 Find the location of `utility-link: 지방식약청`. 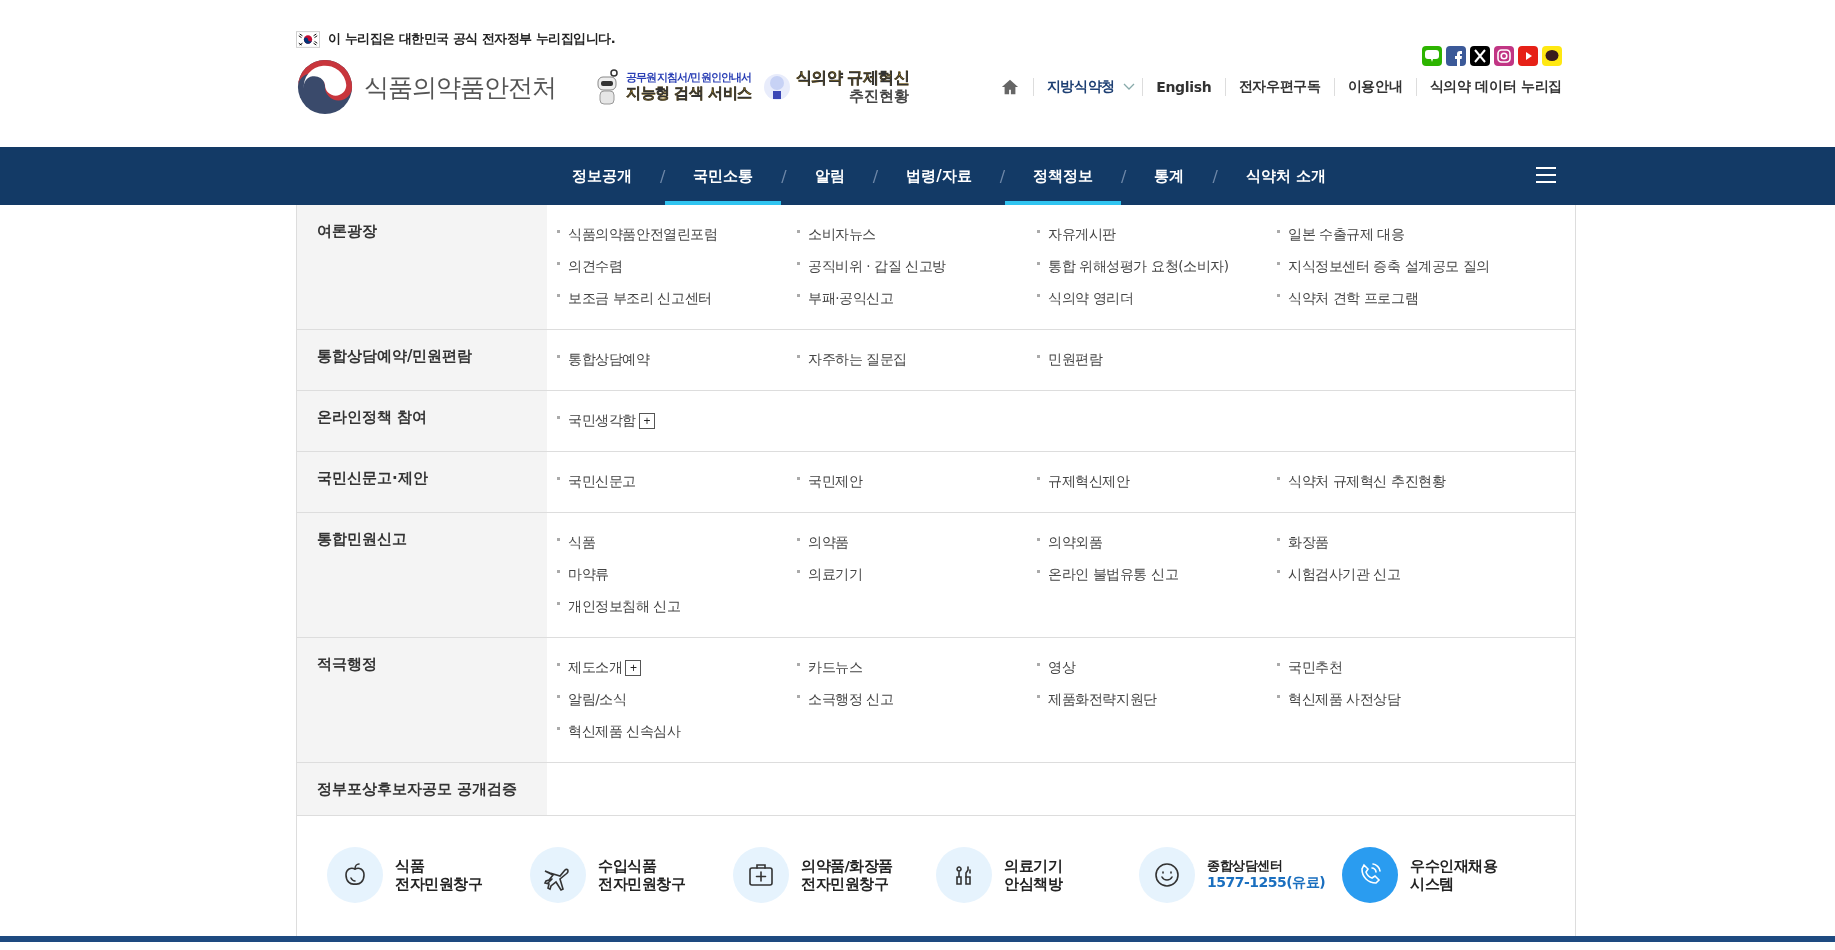

utility-link: 지방식약청 is located at coordinates (1081, 87).